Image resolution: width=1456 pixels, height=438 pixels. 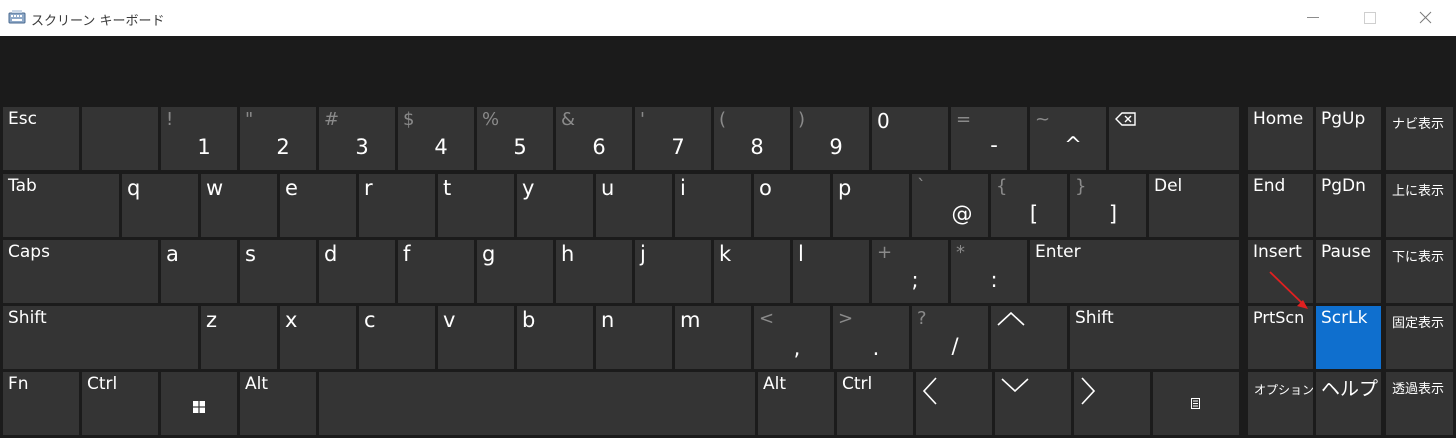 What do you see at coordinates (752, 138) in the screenshot?
I see `key-8: (8` at bounding box center [752, 138].